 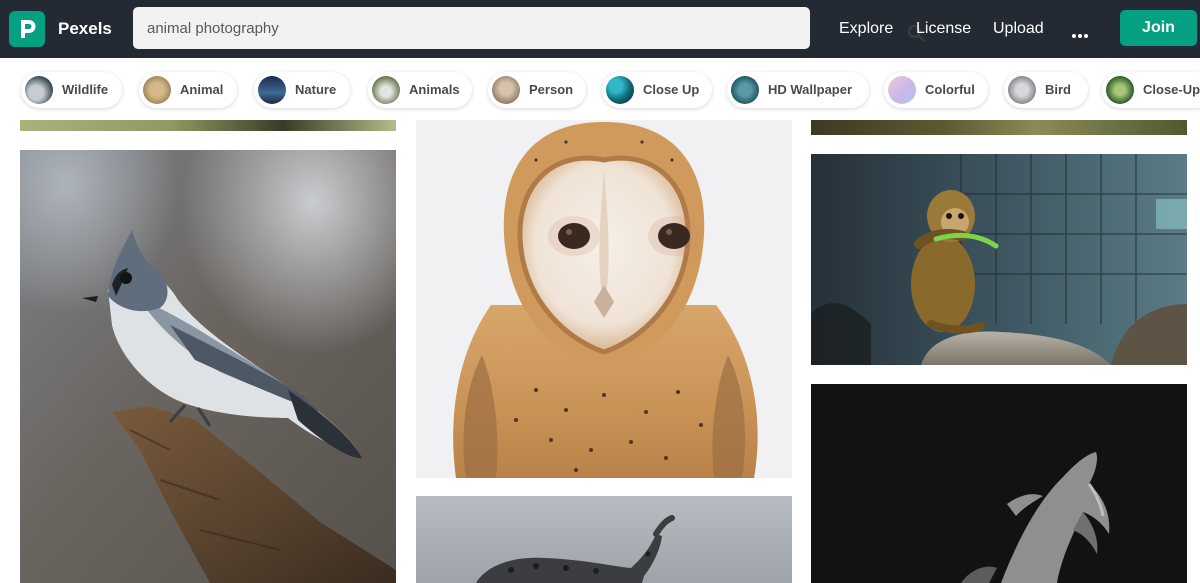 What do you see at coordinates (316, 89) in the screenshot?
I see `tag-label: Nature` at bounding box center [316, 89].